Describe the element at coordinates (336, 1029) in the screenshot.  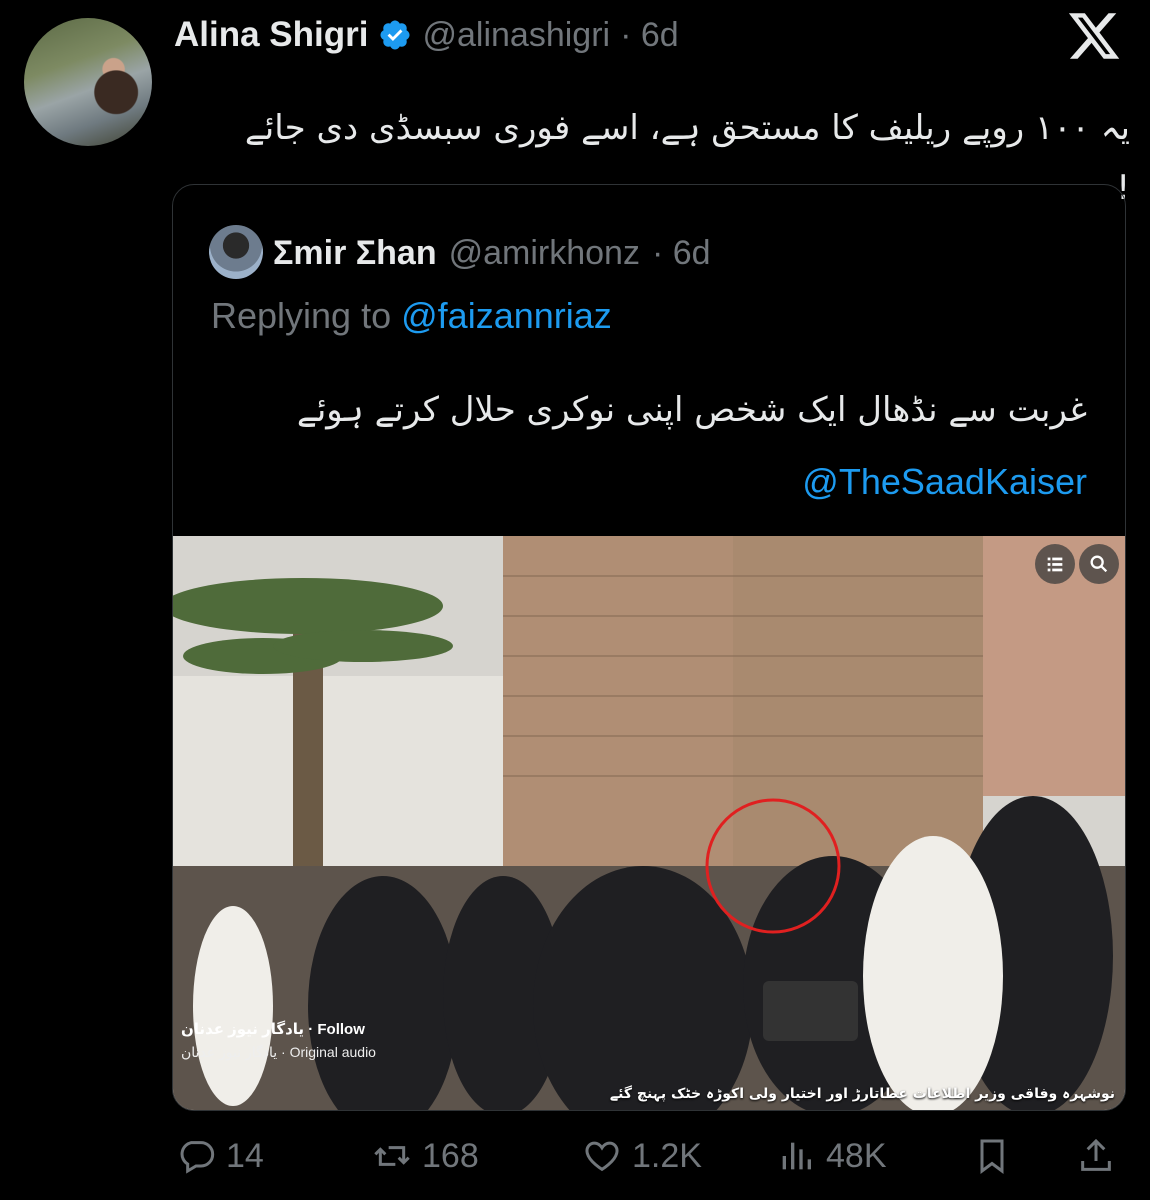
I see `media-follow-button: · Follow` at that location.